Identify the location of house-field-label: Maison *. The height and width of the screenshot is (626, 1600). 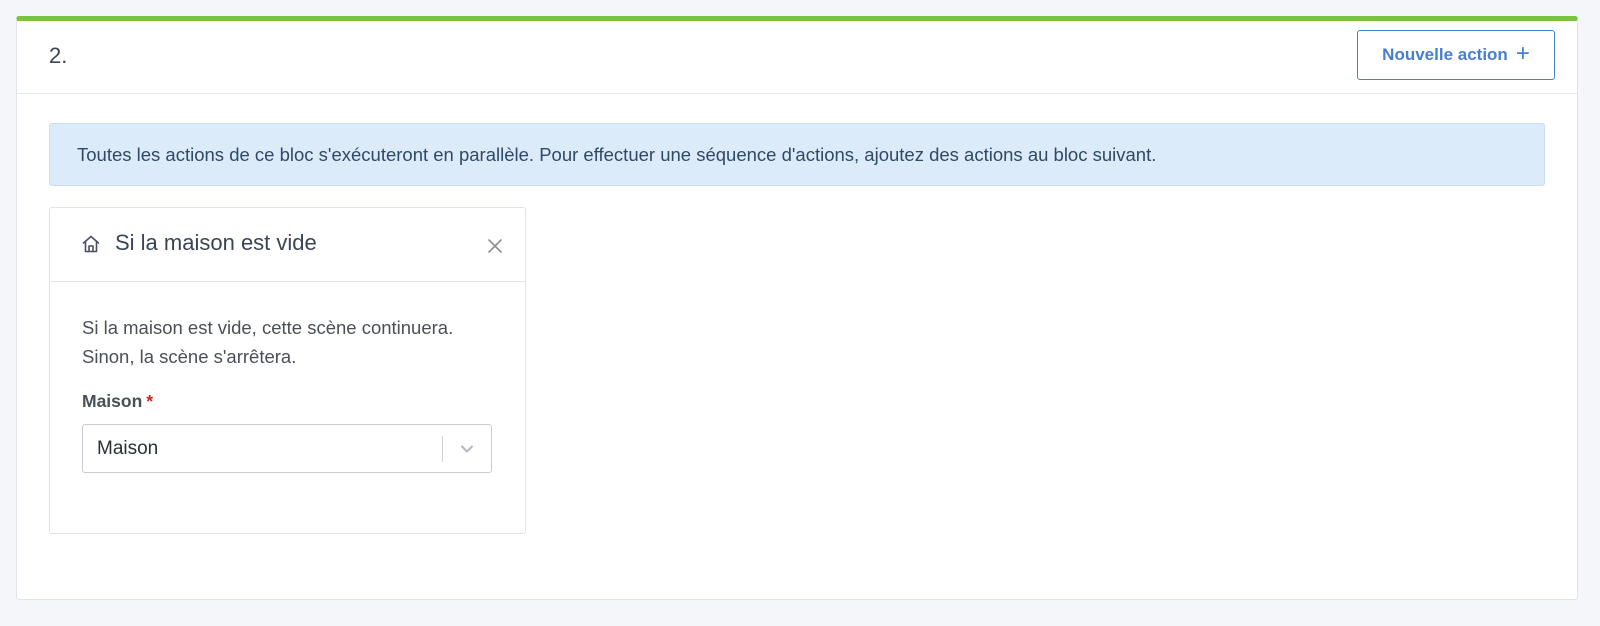
(117, 401).